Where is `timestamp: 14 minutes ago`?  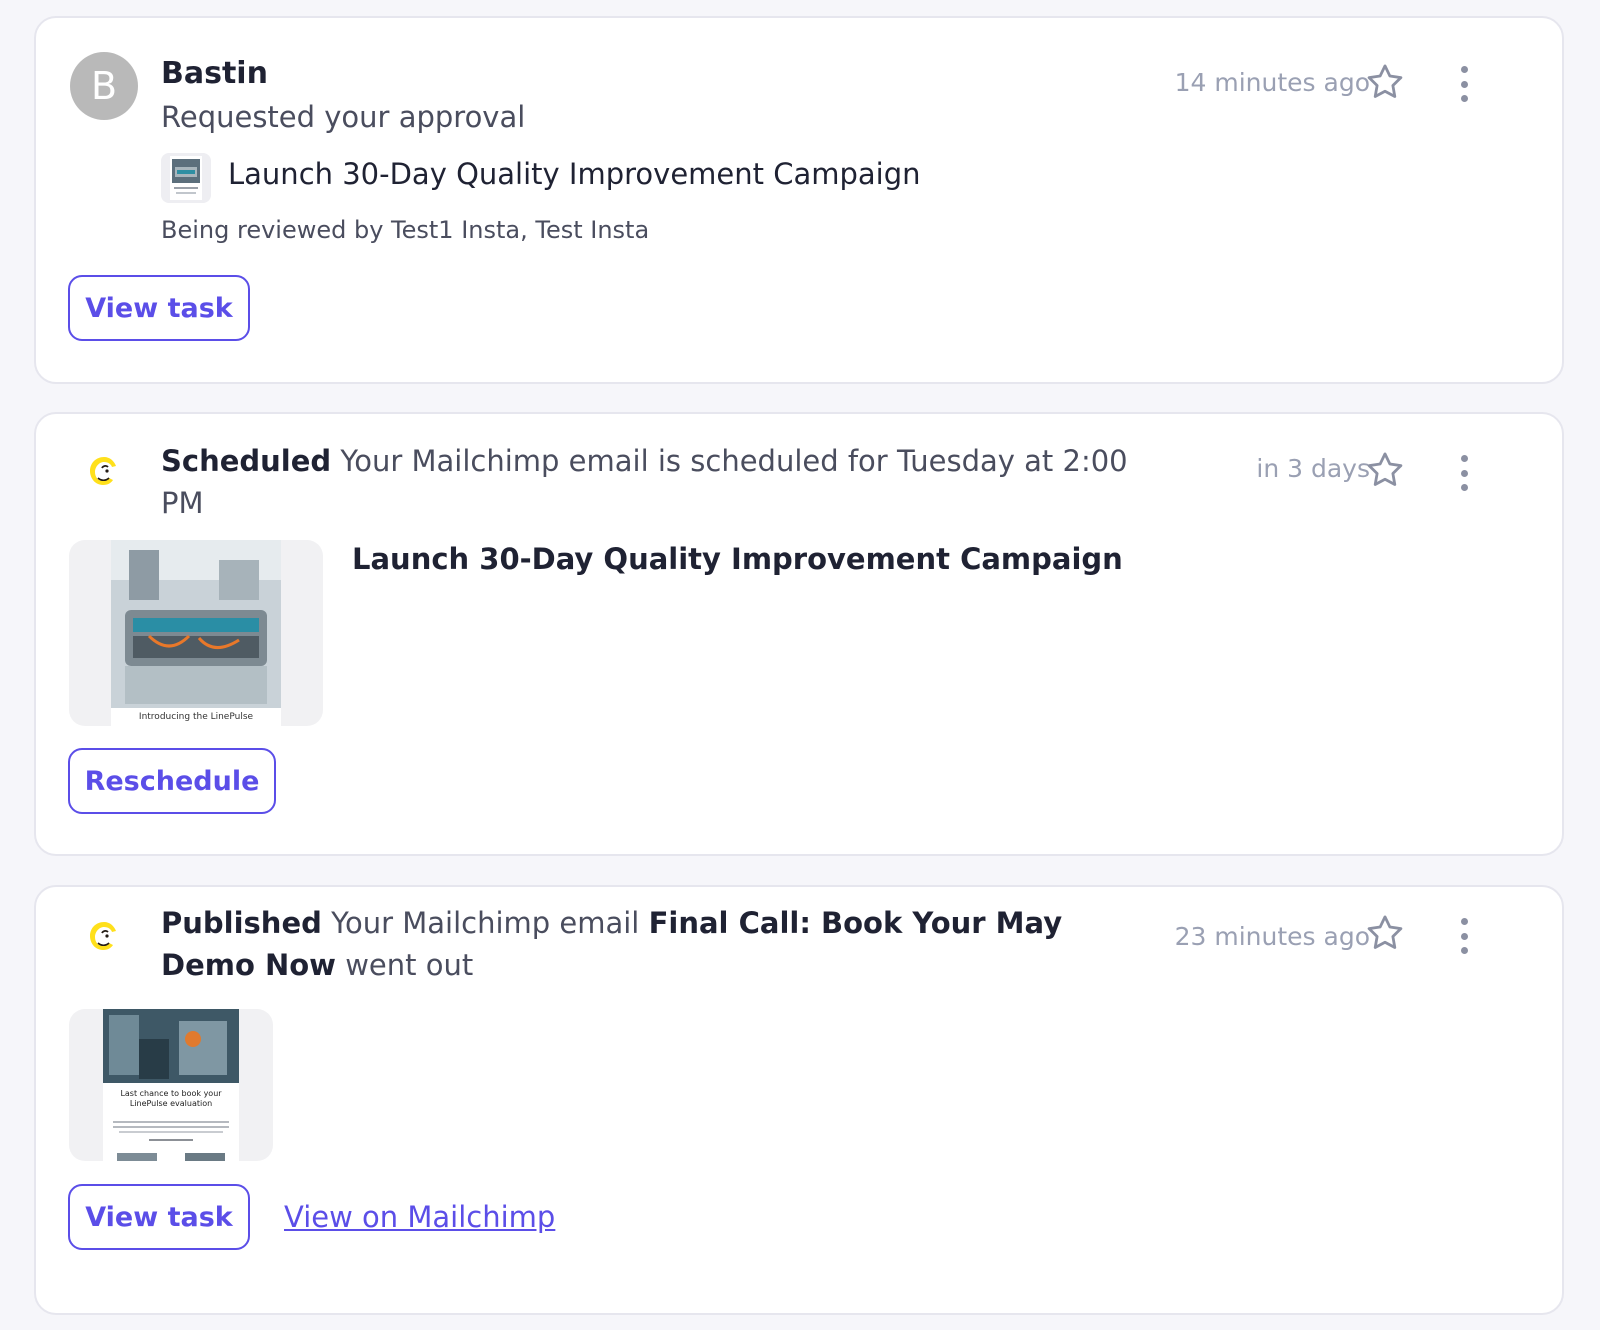 timestamp: 14 minutes ago is located at coordinates (1272, 82).